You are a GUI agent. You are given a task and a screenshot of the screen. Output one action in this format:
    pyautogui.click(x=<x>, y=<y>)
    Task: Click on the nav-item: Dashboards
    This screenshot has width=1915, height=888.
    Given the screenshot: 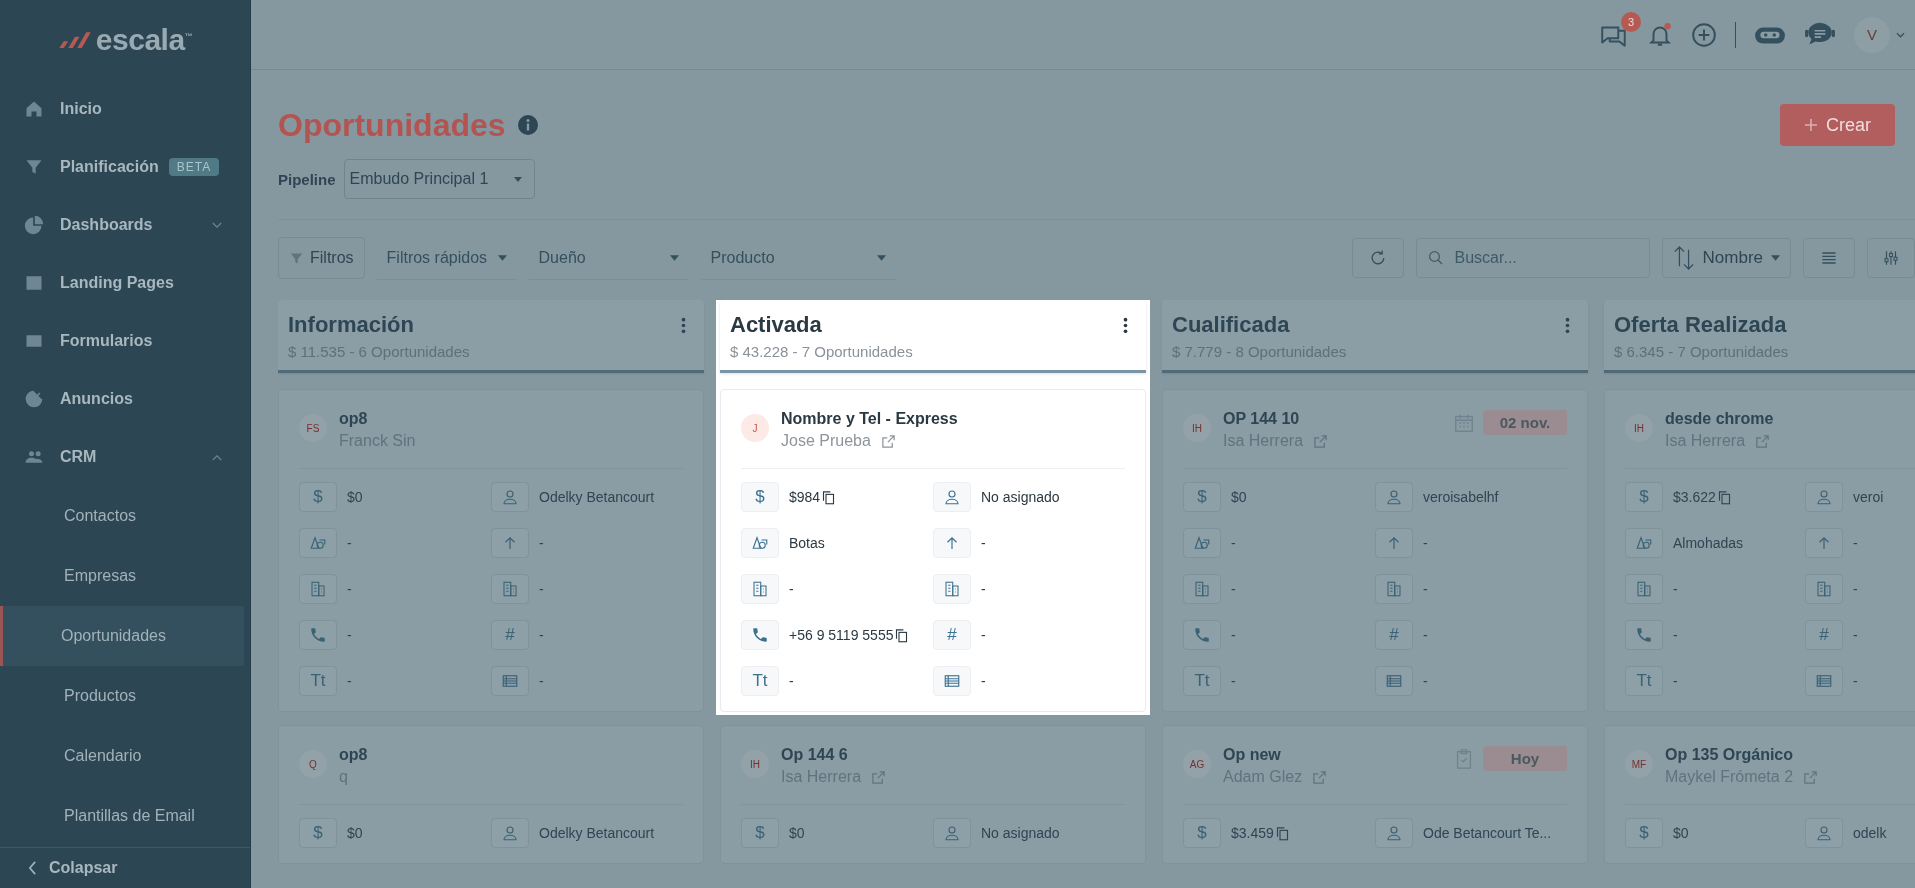 What is the action you would take?
    pyautogui.click(x=125, y=225)
    